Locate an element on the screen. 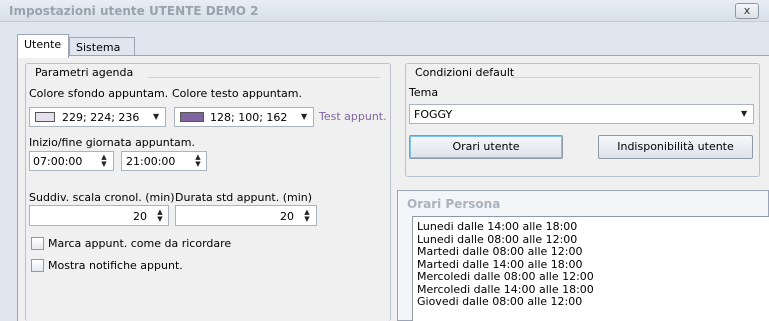  scale-value: 20 is located at coordinates (140, 216).